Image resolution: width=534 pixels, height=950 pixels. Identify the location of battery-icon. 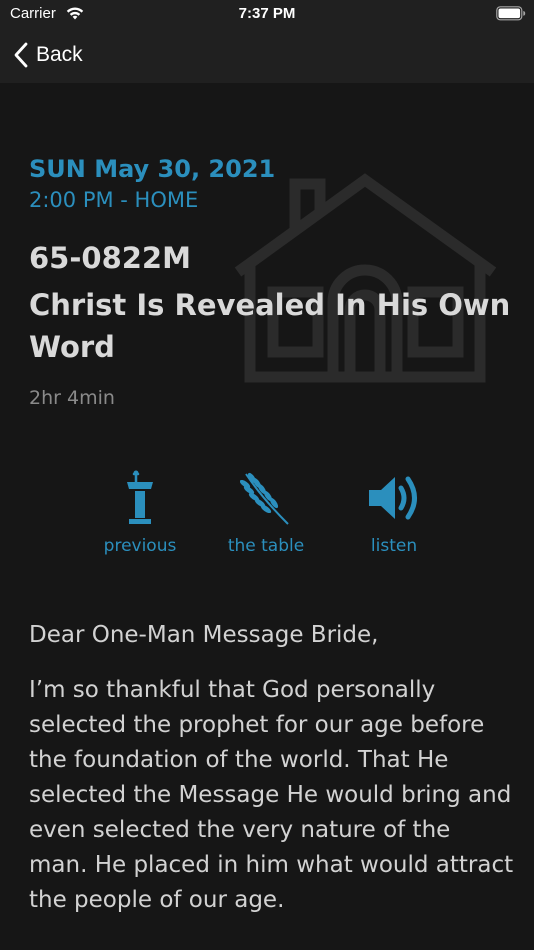
(511, 13).